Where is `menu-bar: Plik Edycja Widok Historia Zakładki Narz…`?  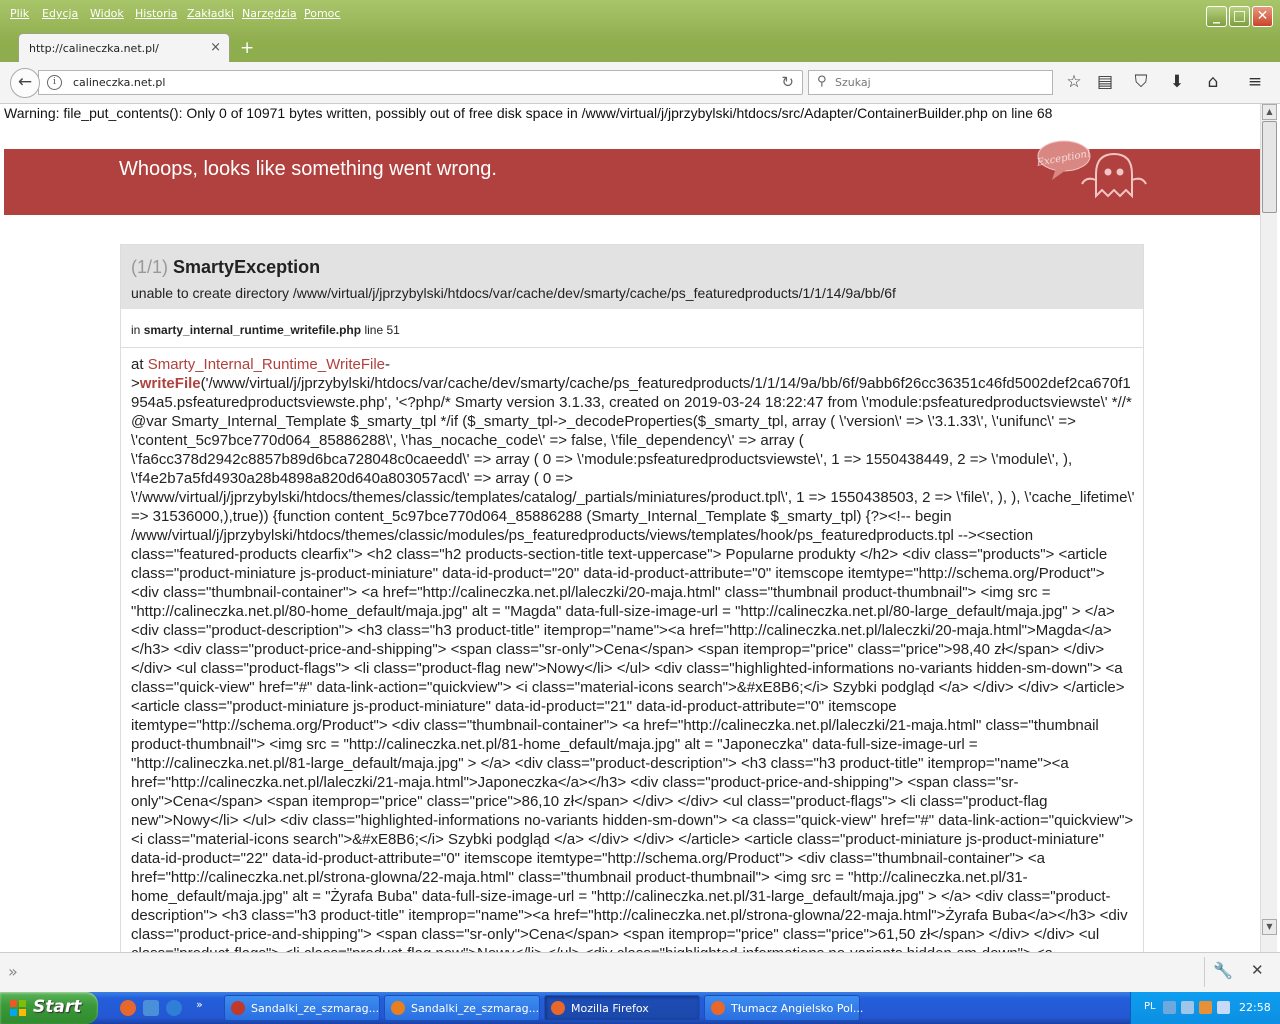
menu-bar: Plik Edycja Widok Historia Zakładki Narz… is located at coordinates (640, 14).